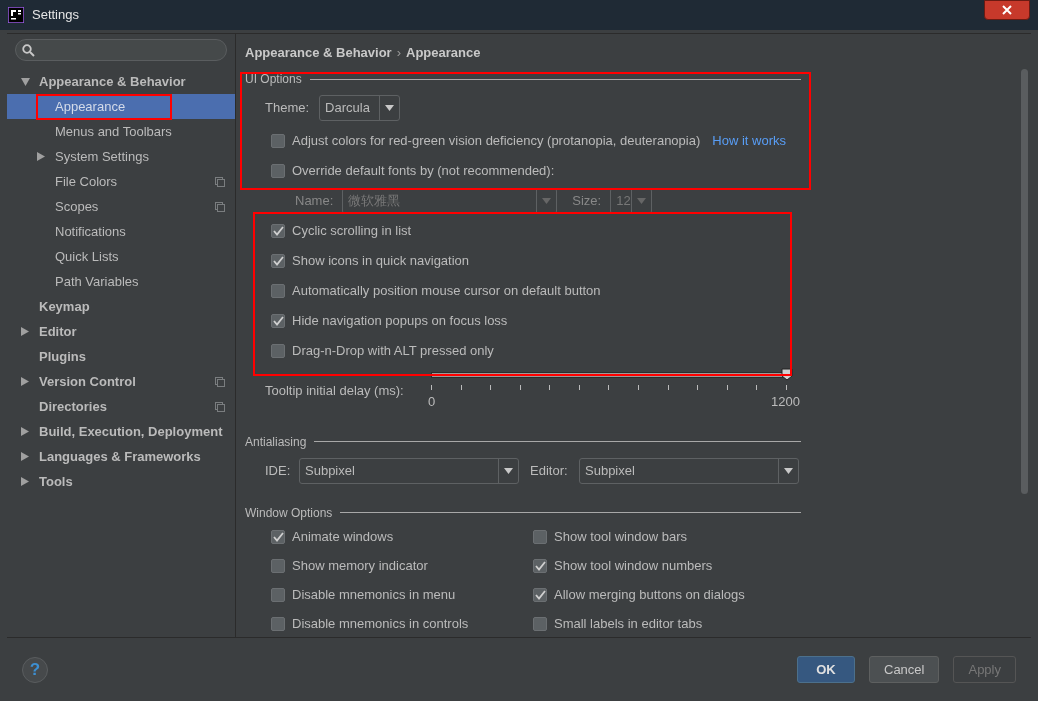 The height and width of the screenshot is (701, 1038). Describe the element at coordinates (28, 50) in the screenshot. I see `search-icon` at that location.